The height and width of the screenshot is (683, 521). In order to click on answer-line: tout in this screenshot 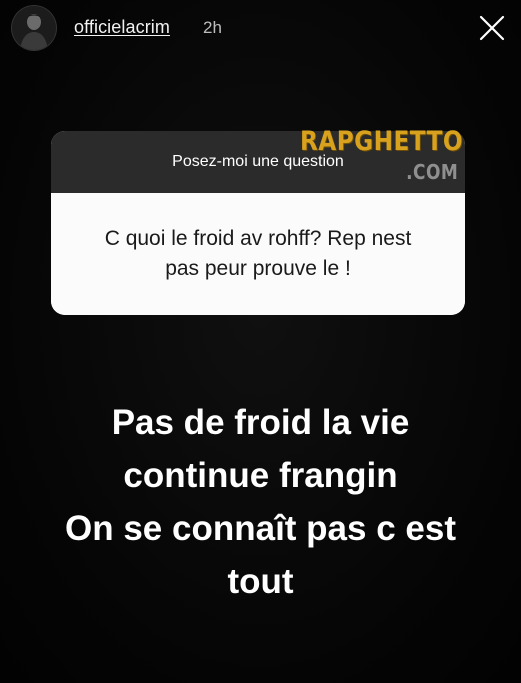, I will do `click(260, 581)`.